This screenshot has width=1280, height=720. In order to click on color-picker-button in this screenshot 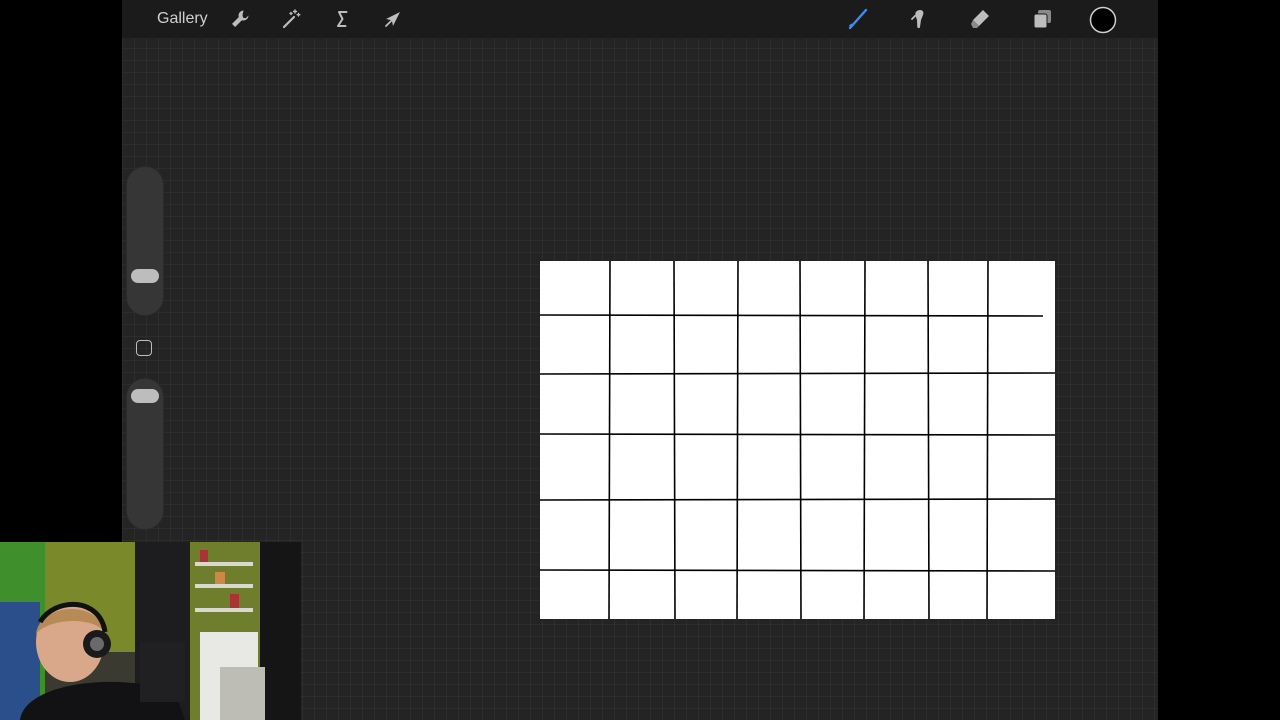, I will do `click(1103, 20)`.